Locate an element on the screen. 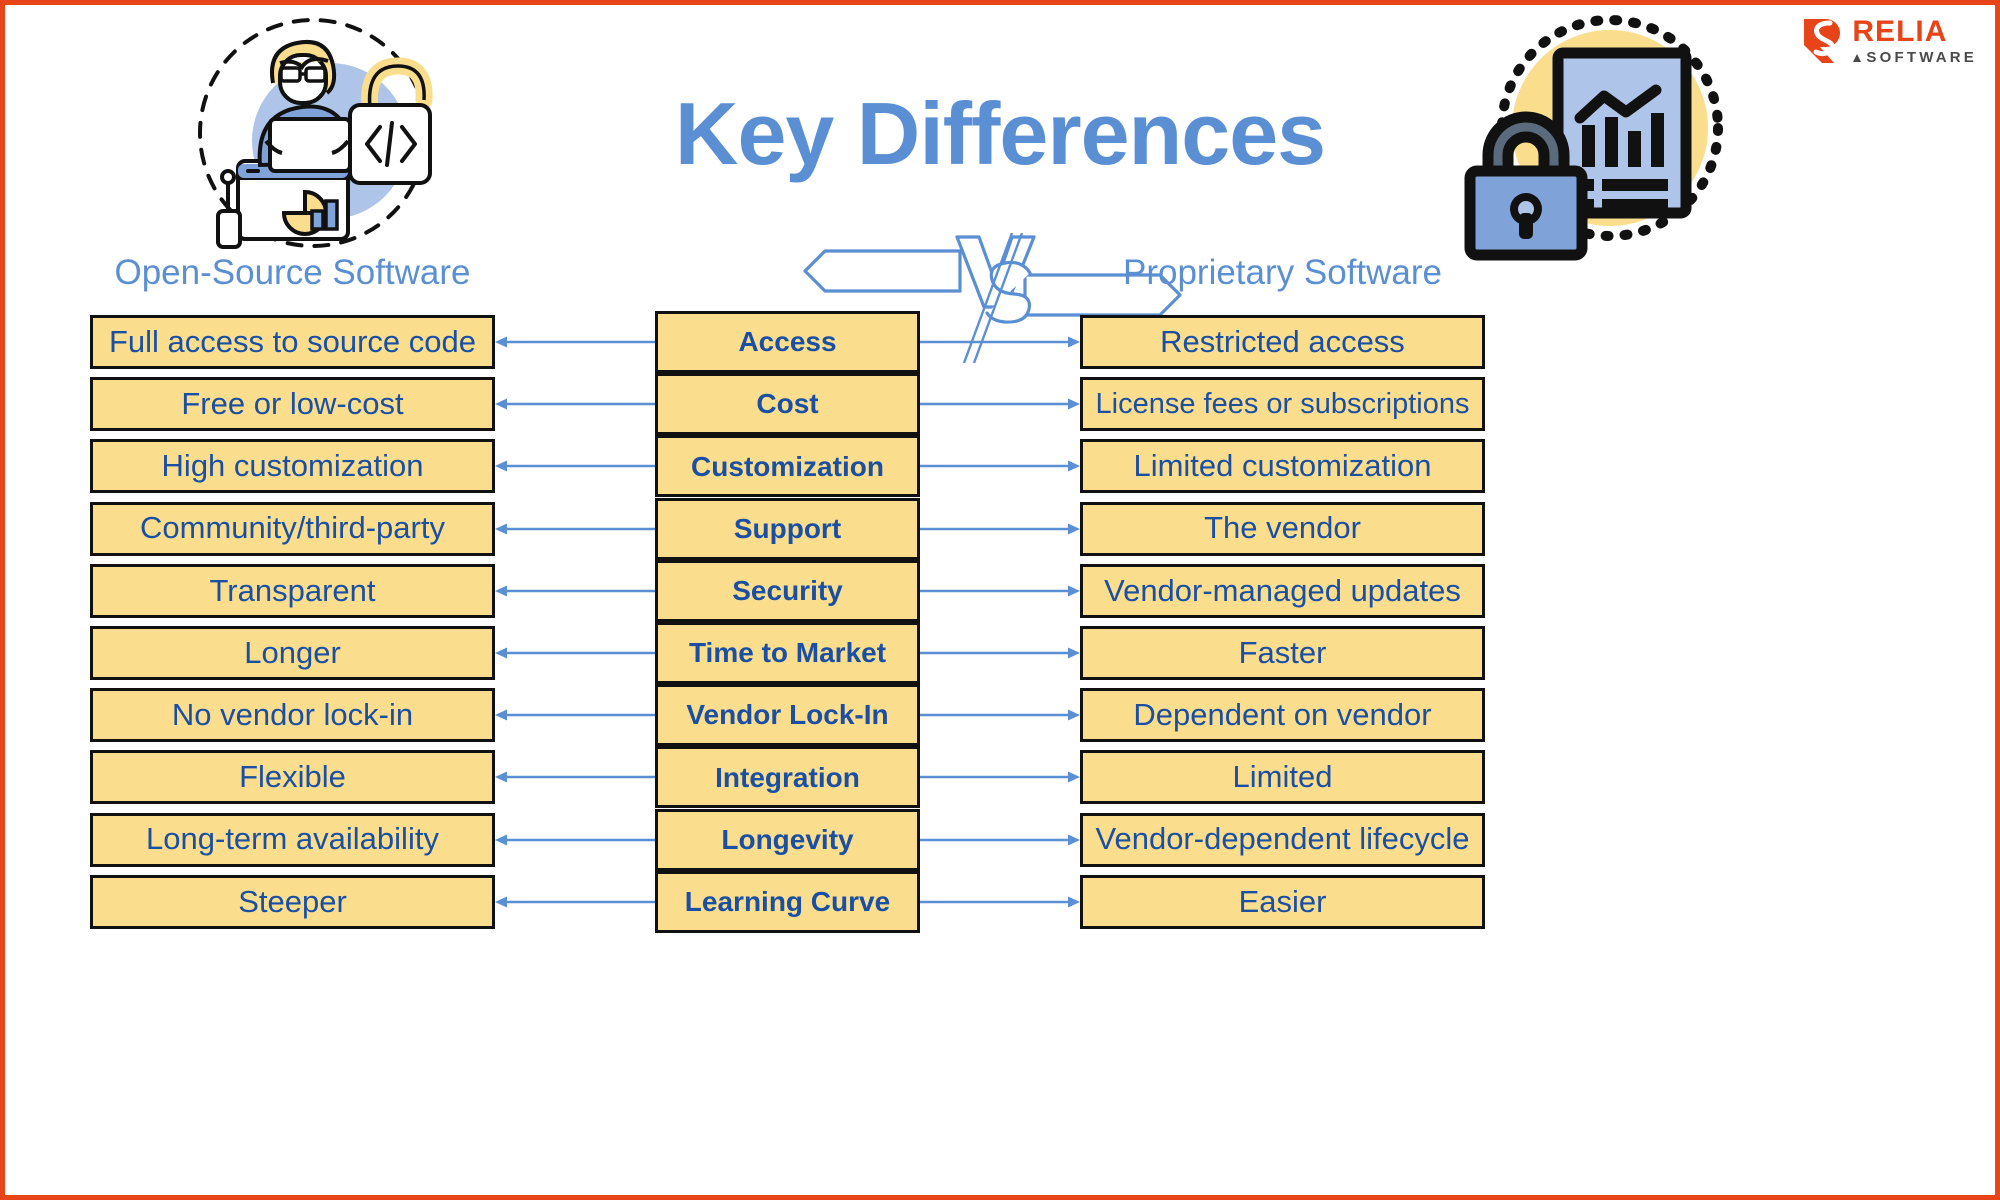 The width and height of the screenshot is (2000, 1200). criterion-cell-text: Customization is located at coordinates (787, 466).